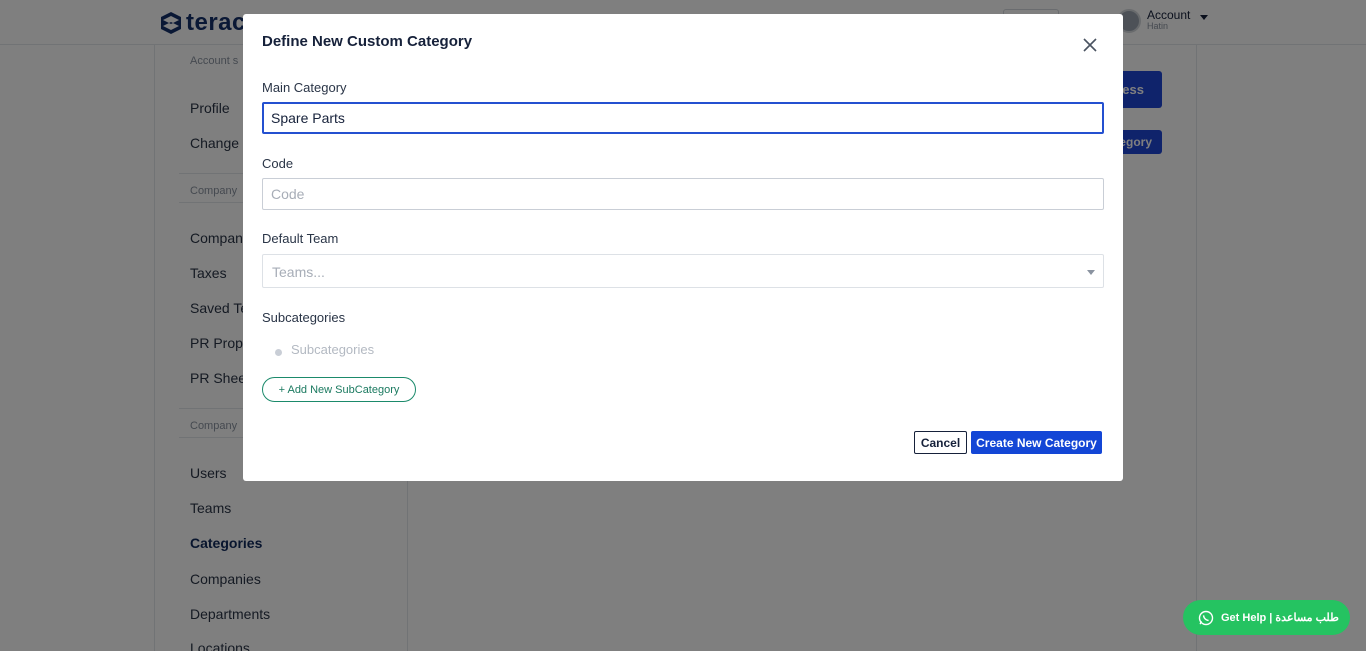 This screenshot has height=651, width=1366. What do you see at coordinates (339, 389) in the screenshot?
I see `add-subcategory-button: + Add New SubCategory` at bounding box center [339, 389].